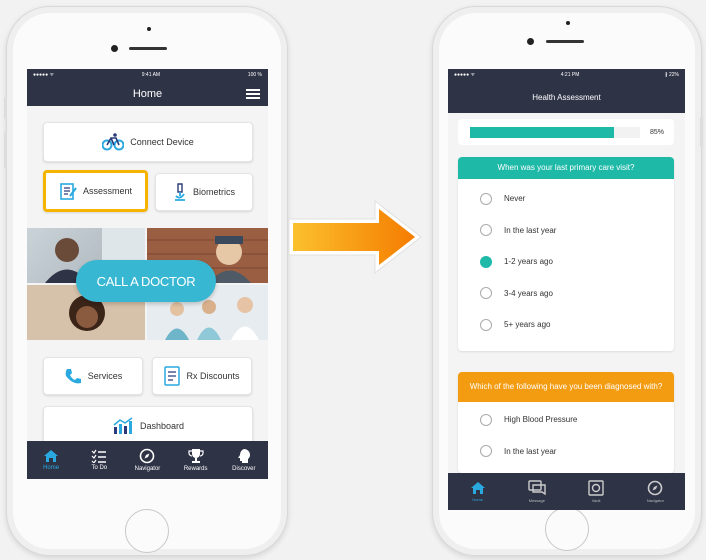  I want to click on progress-card: 85%, so click(566, 132).